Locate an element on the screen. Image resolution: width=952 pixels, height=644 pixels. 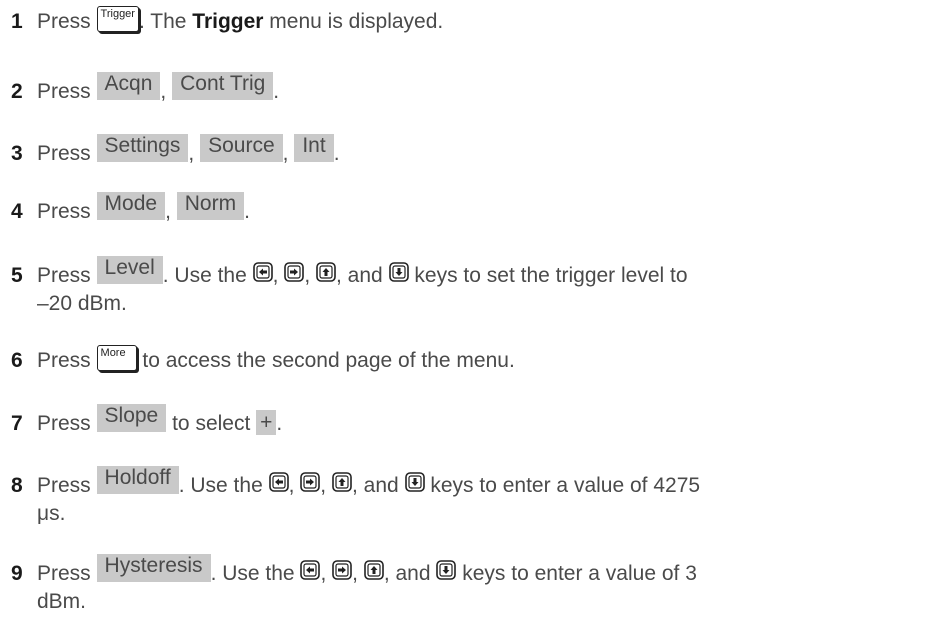
cont-trig-softkey: Cont Trig is located at coordinates (223, 86).